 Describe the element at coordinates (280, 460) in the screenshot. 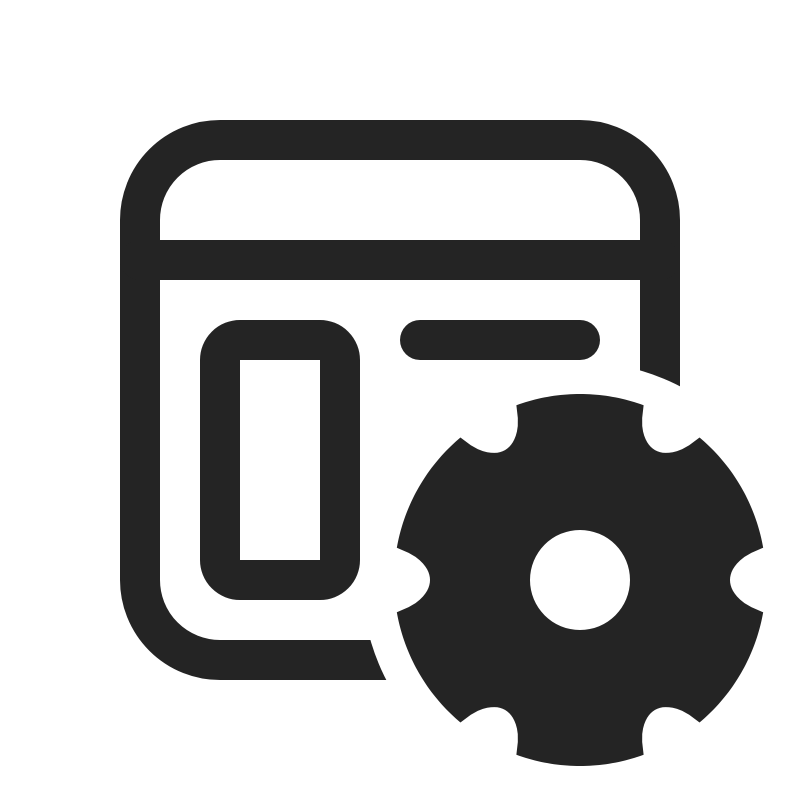

I see `sidebar-panel-icon` at that location.